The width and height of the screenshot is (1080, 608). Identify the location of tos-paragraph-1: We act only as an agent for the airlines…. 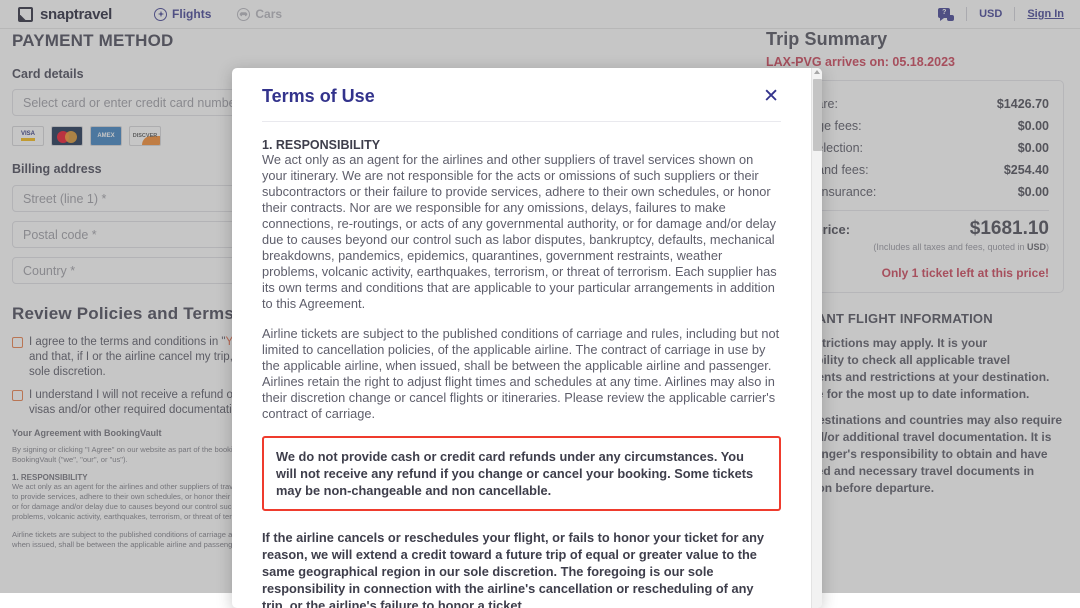
(521, 232).